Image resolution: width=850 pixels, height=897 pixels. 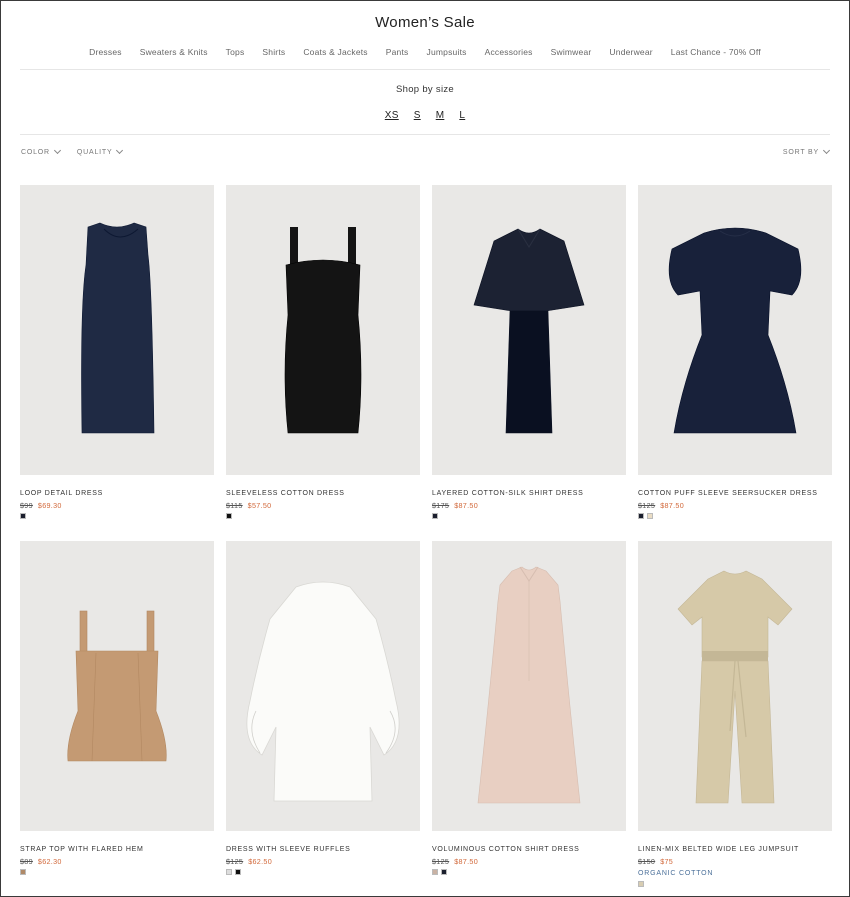 I want to click on original-price: $89, so click(x=26, y=861).